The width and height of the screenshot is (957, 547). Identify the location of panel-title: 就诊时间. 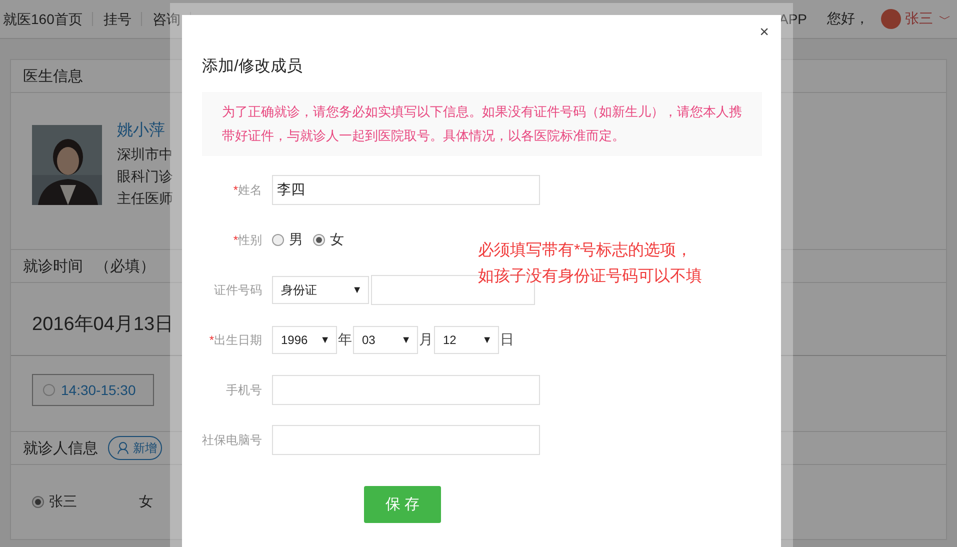
(53, 266).